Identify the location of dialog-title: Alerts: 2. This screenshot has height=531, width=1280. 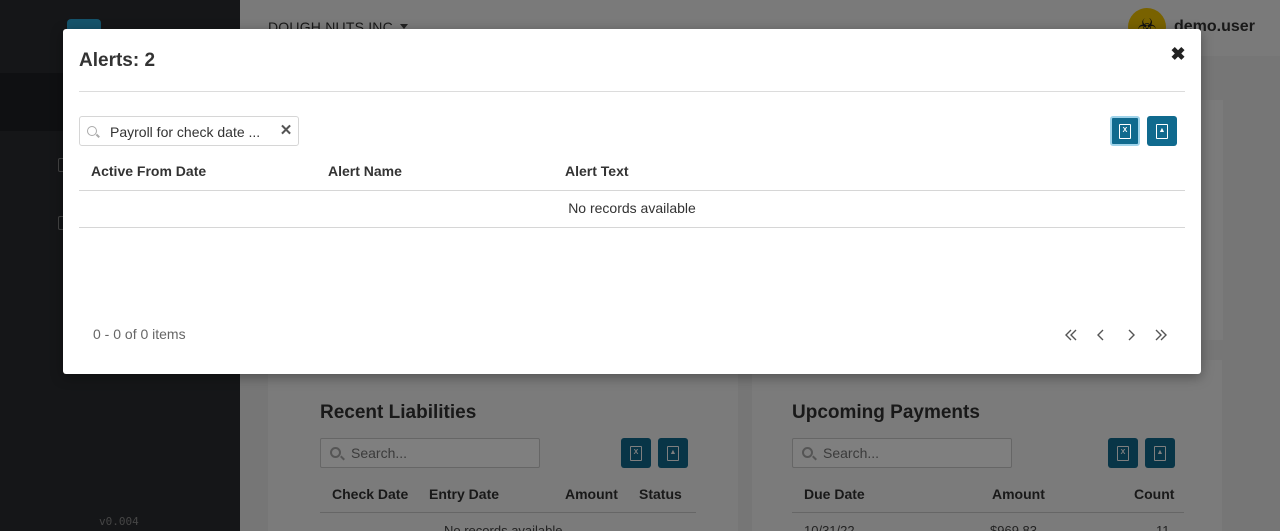
(117, 60).